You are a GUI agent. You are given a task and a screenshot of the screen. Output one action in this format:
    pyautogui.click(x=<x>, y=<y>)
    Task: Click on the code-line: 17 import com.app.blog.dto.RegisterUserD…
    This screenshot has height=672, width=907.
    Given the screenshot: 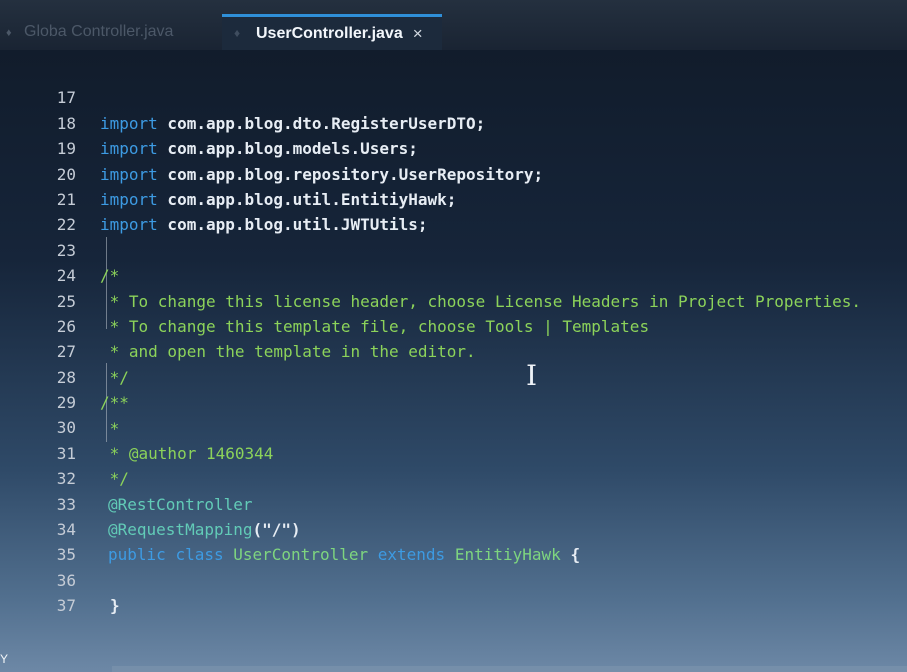 What is the action you would take?
    pyautogui.click(x=453, y=96)
    